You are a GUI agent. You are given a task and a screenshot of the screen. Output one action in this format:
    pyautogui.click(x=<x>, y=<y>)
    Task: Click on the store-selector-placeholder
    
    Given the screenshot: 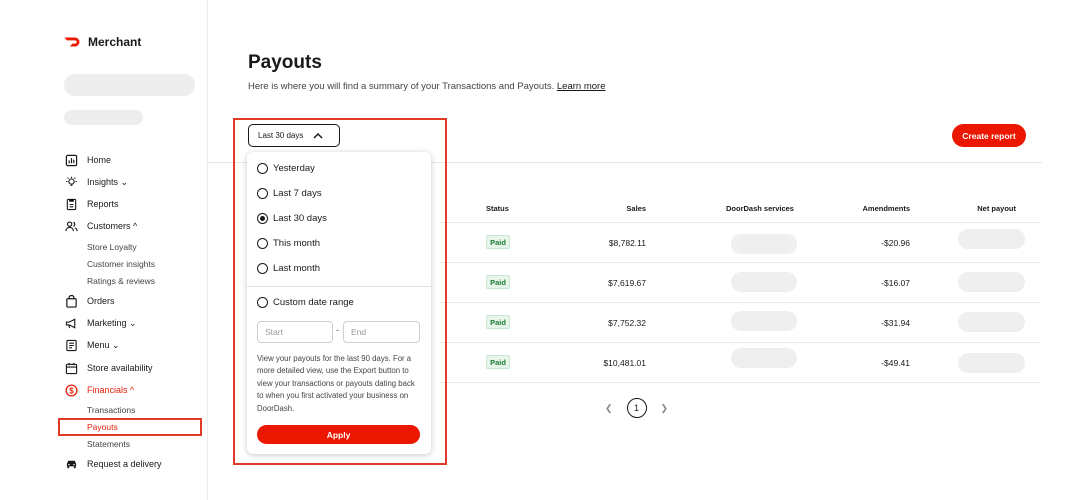 What is the action you would take?
    pyautogui.click(x=129, y=85)
    